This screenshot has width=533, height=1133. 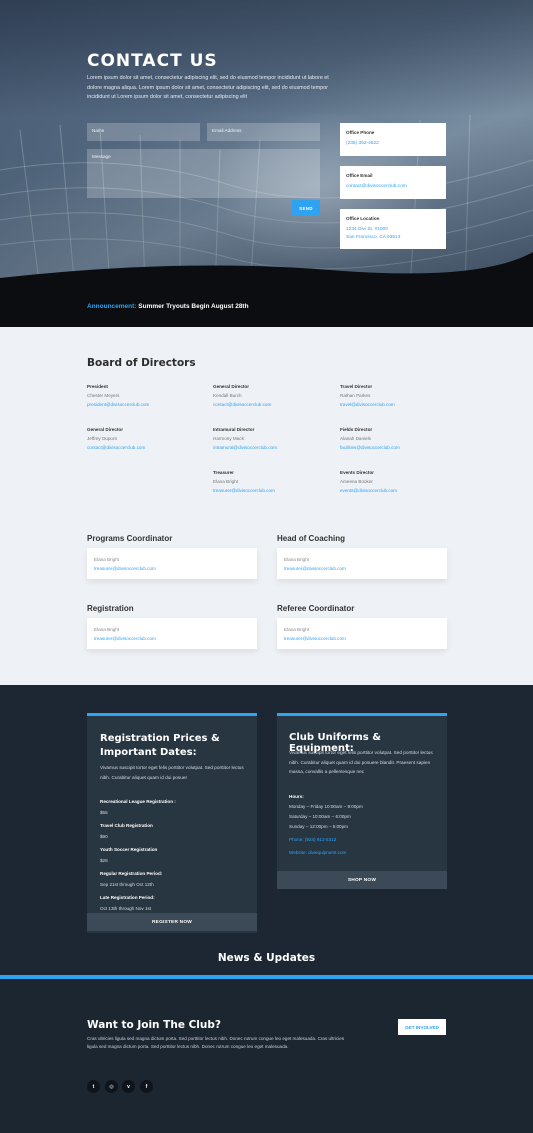 I want to click on member-name: Alanah Daniels, so click(x=355, y=438).